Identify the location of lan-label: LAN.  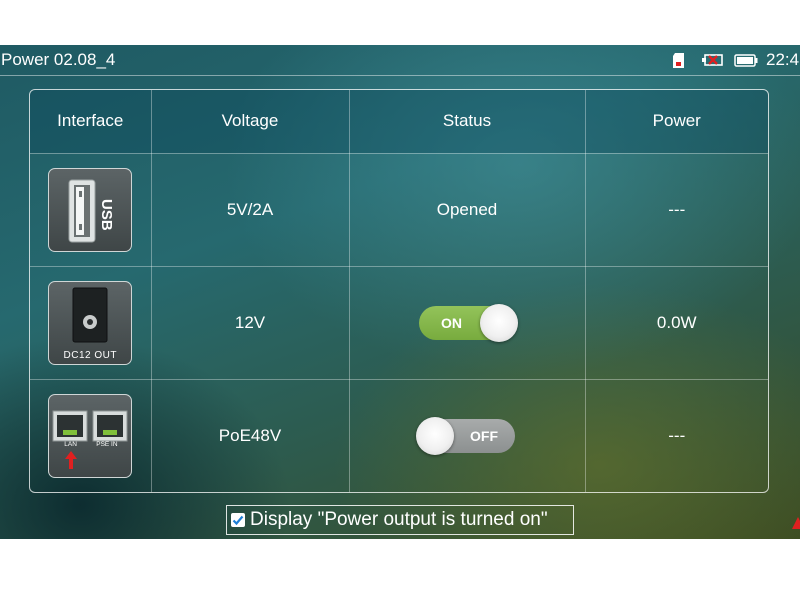
(70, 444).